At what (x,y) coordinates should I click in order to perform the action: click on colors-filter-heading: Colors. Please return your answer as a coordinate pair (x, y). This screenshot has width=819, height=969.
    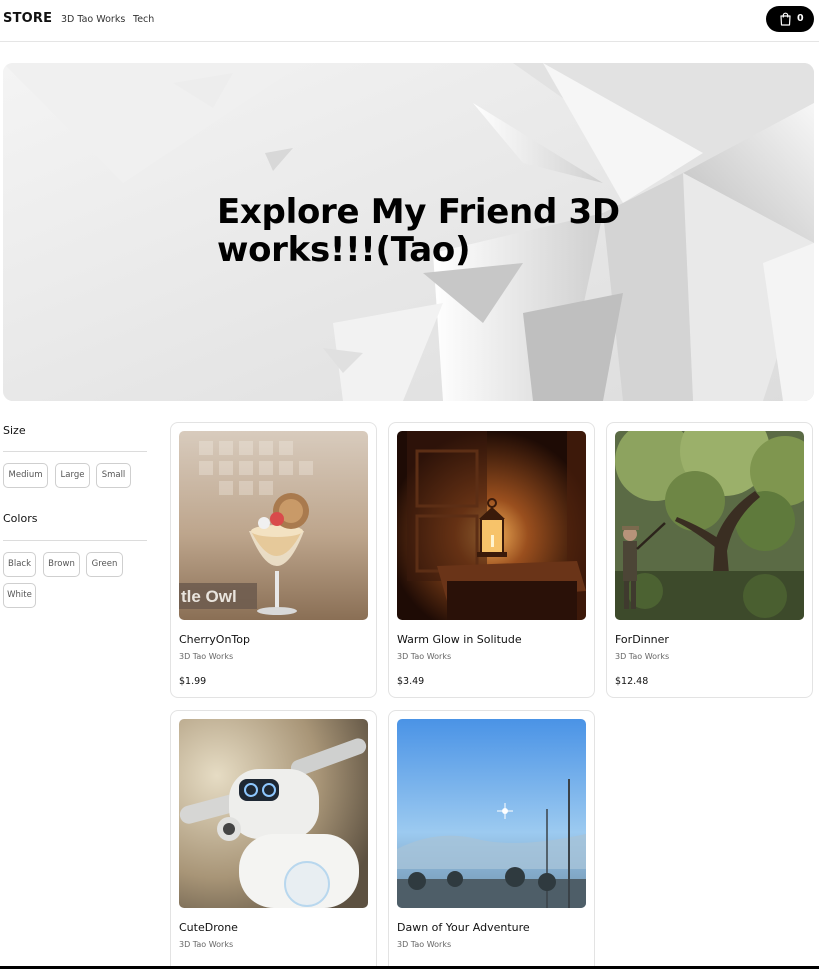
    Looking at the image, I should click on (20, 518).